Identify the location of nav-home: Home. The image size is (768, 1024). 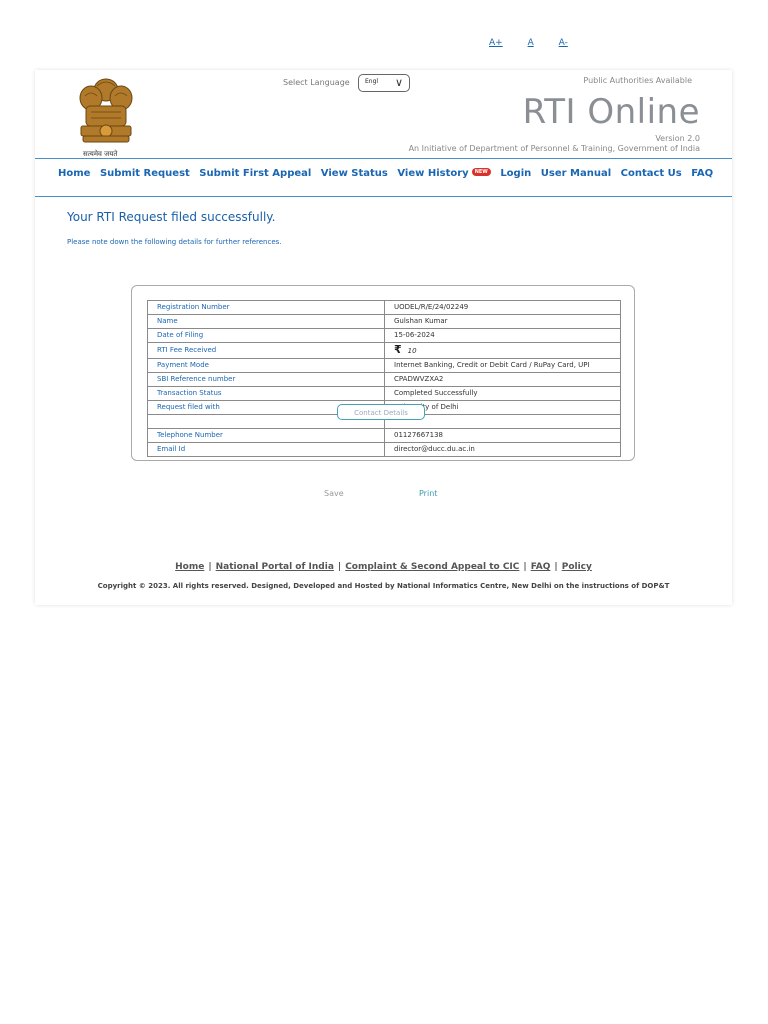
(74, 173).